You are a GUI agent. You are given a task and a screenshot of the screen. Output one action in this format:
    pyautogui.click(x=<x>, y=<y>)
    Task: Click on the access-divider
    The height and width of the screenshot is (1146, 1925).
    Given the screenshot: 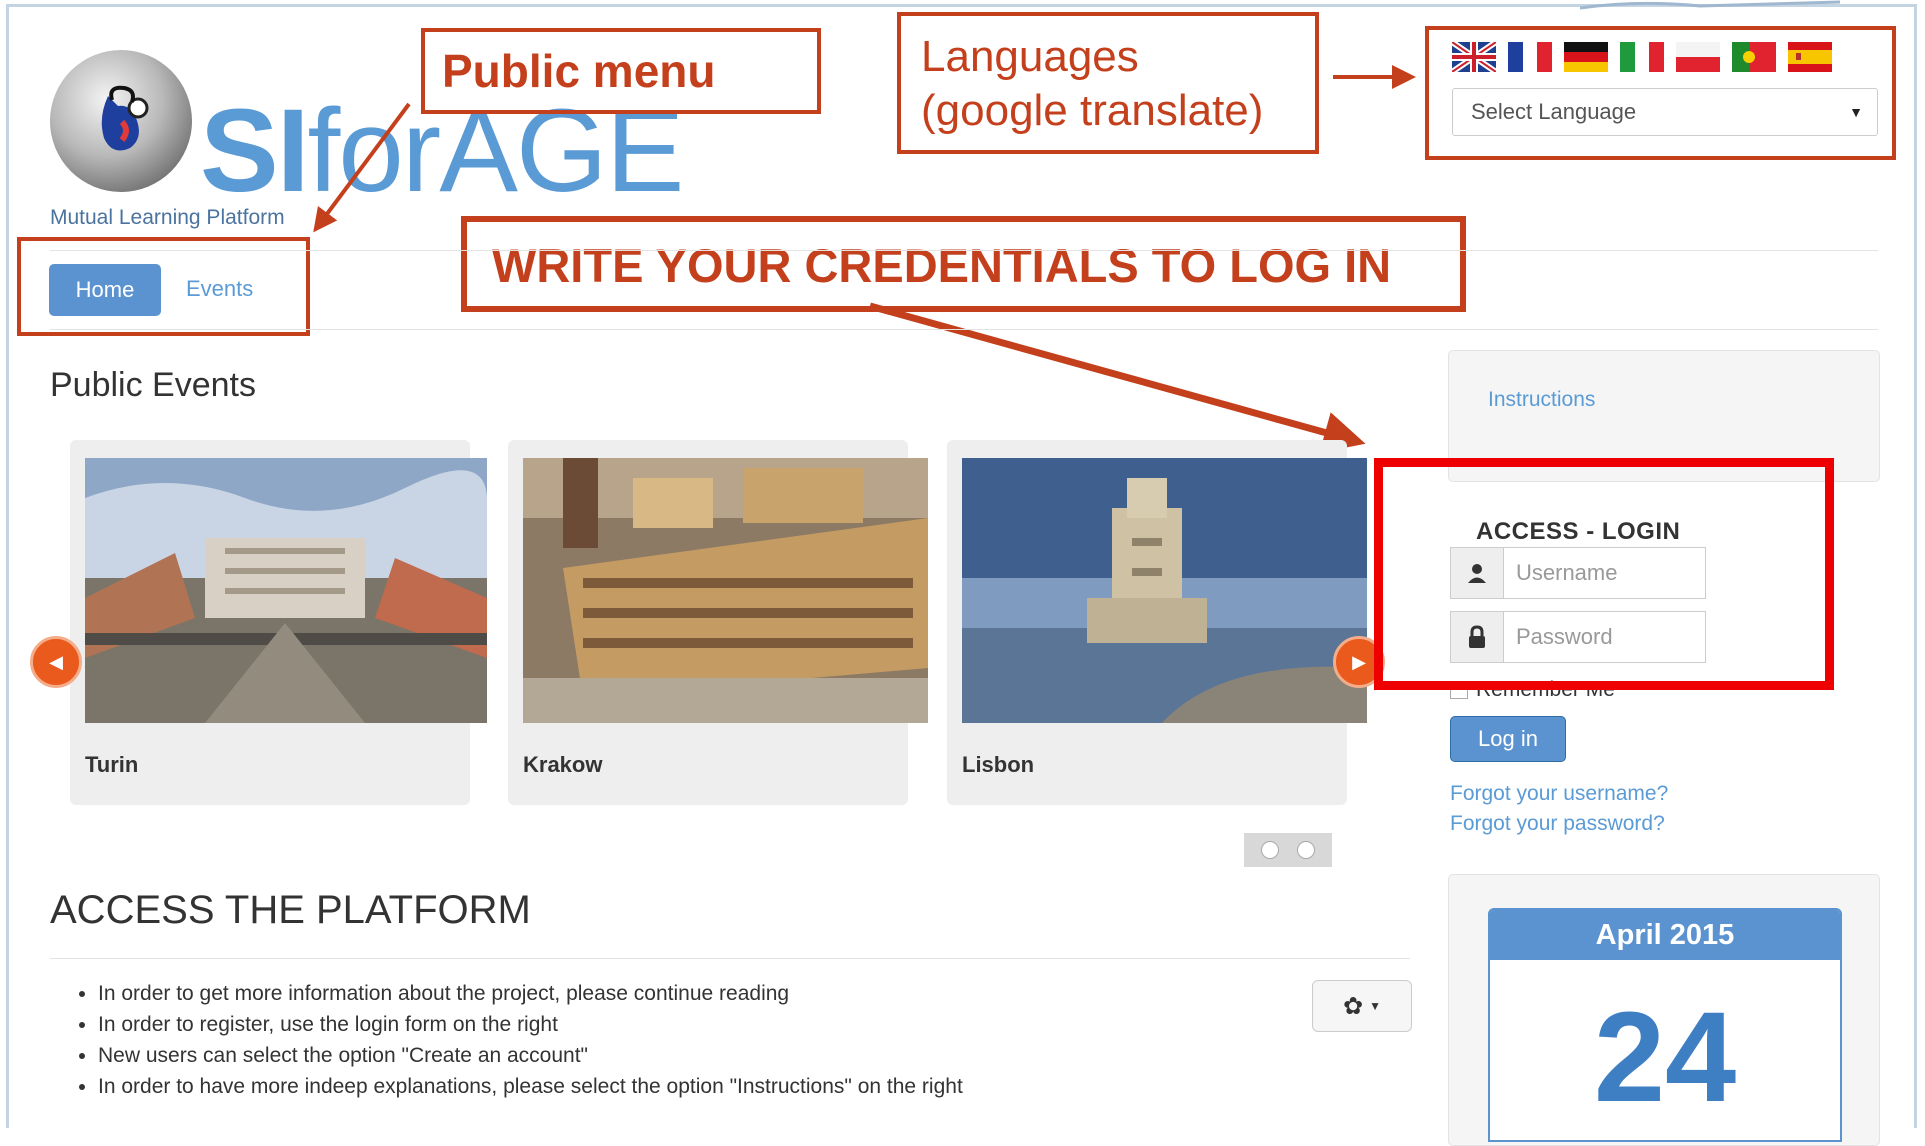 What is the action you would take?
    pyautogui.click(x=730, y=958)
    